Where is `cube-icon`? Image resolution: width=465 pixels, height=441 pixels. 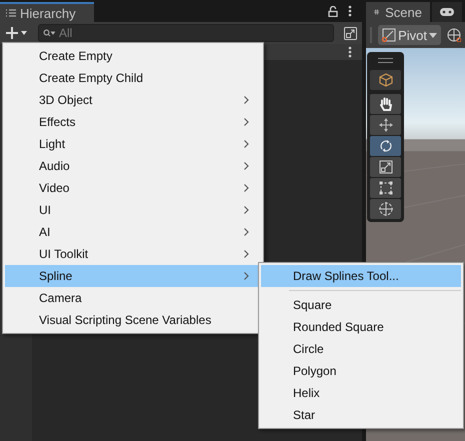 cube-icon is located at coordinates (385, 80).